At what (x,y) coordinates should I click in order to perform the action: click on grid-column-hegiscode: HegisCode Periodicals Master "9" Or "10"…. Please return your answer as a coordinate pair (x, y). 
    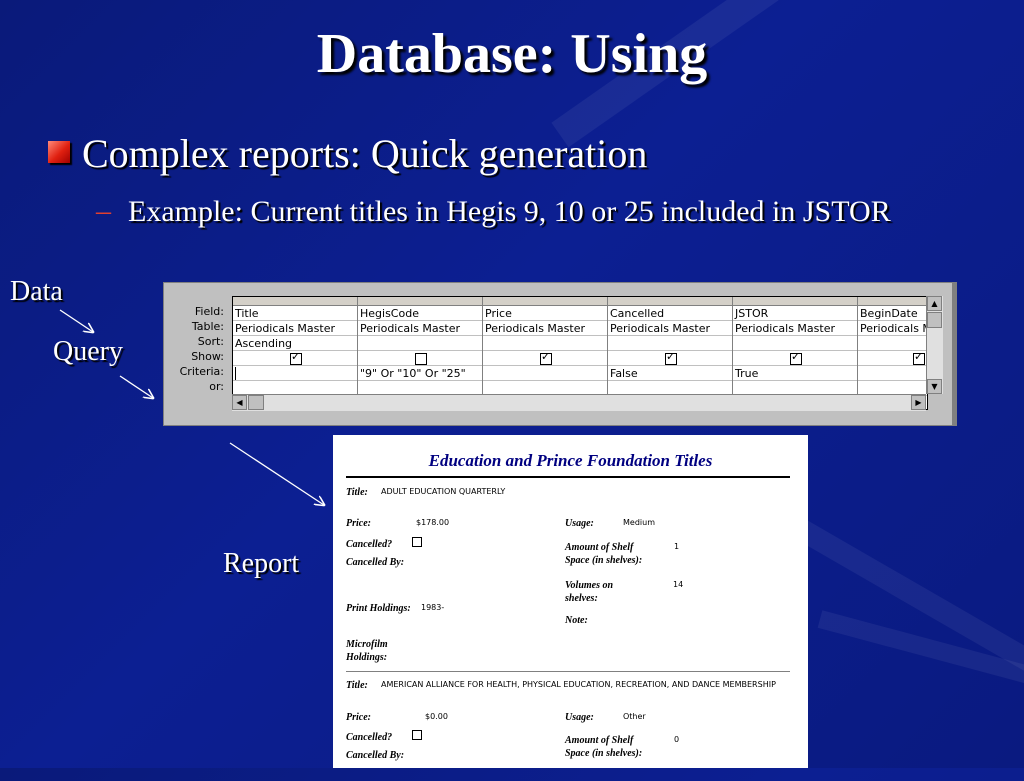
    Looking at the image, I should click on (420, 353).